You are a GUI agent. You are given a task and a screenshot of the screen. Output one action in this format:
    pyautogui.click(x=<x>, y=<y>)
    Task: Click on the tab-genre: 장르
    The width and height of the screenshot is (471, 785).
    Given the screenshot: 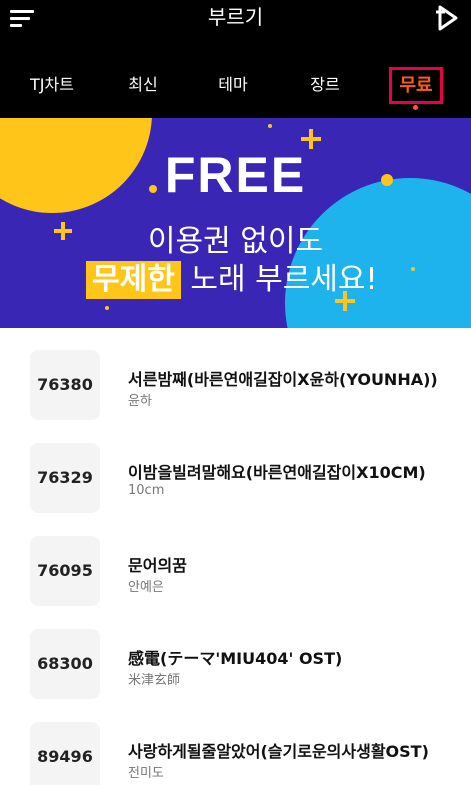 What is the action you would take?
    pyautogui.click(x=325, y=85)
    